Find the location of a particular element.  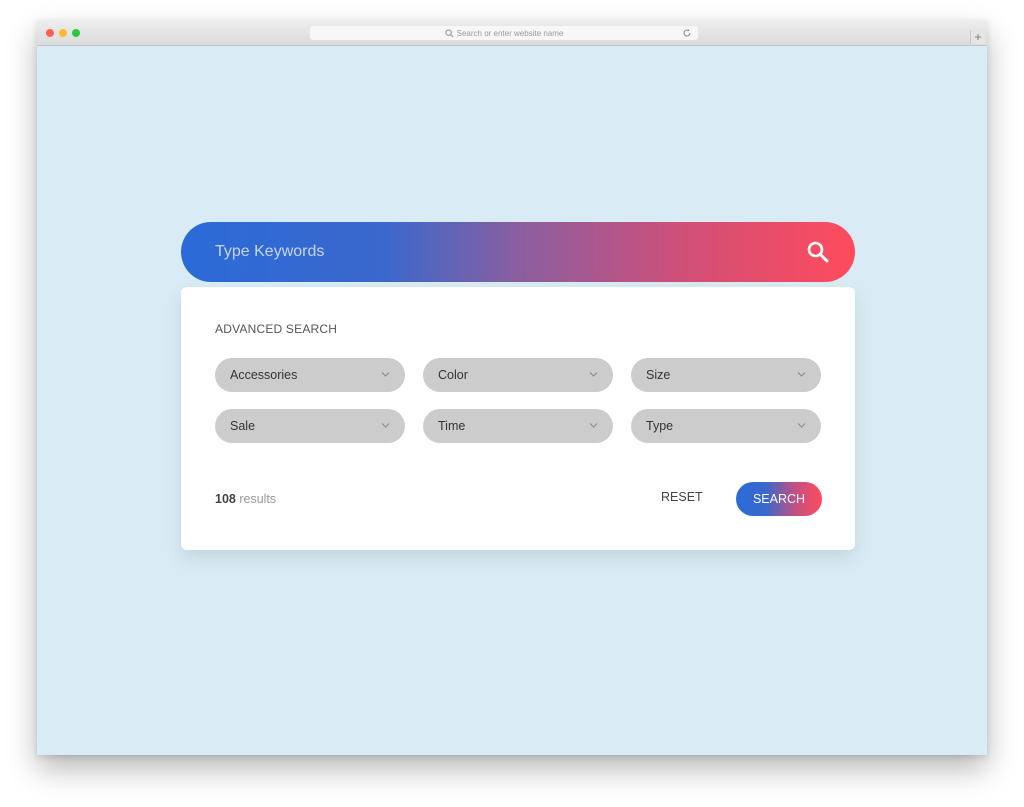

results-label: results is located at coordinates (258, 499).